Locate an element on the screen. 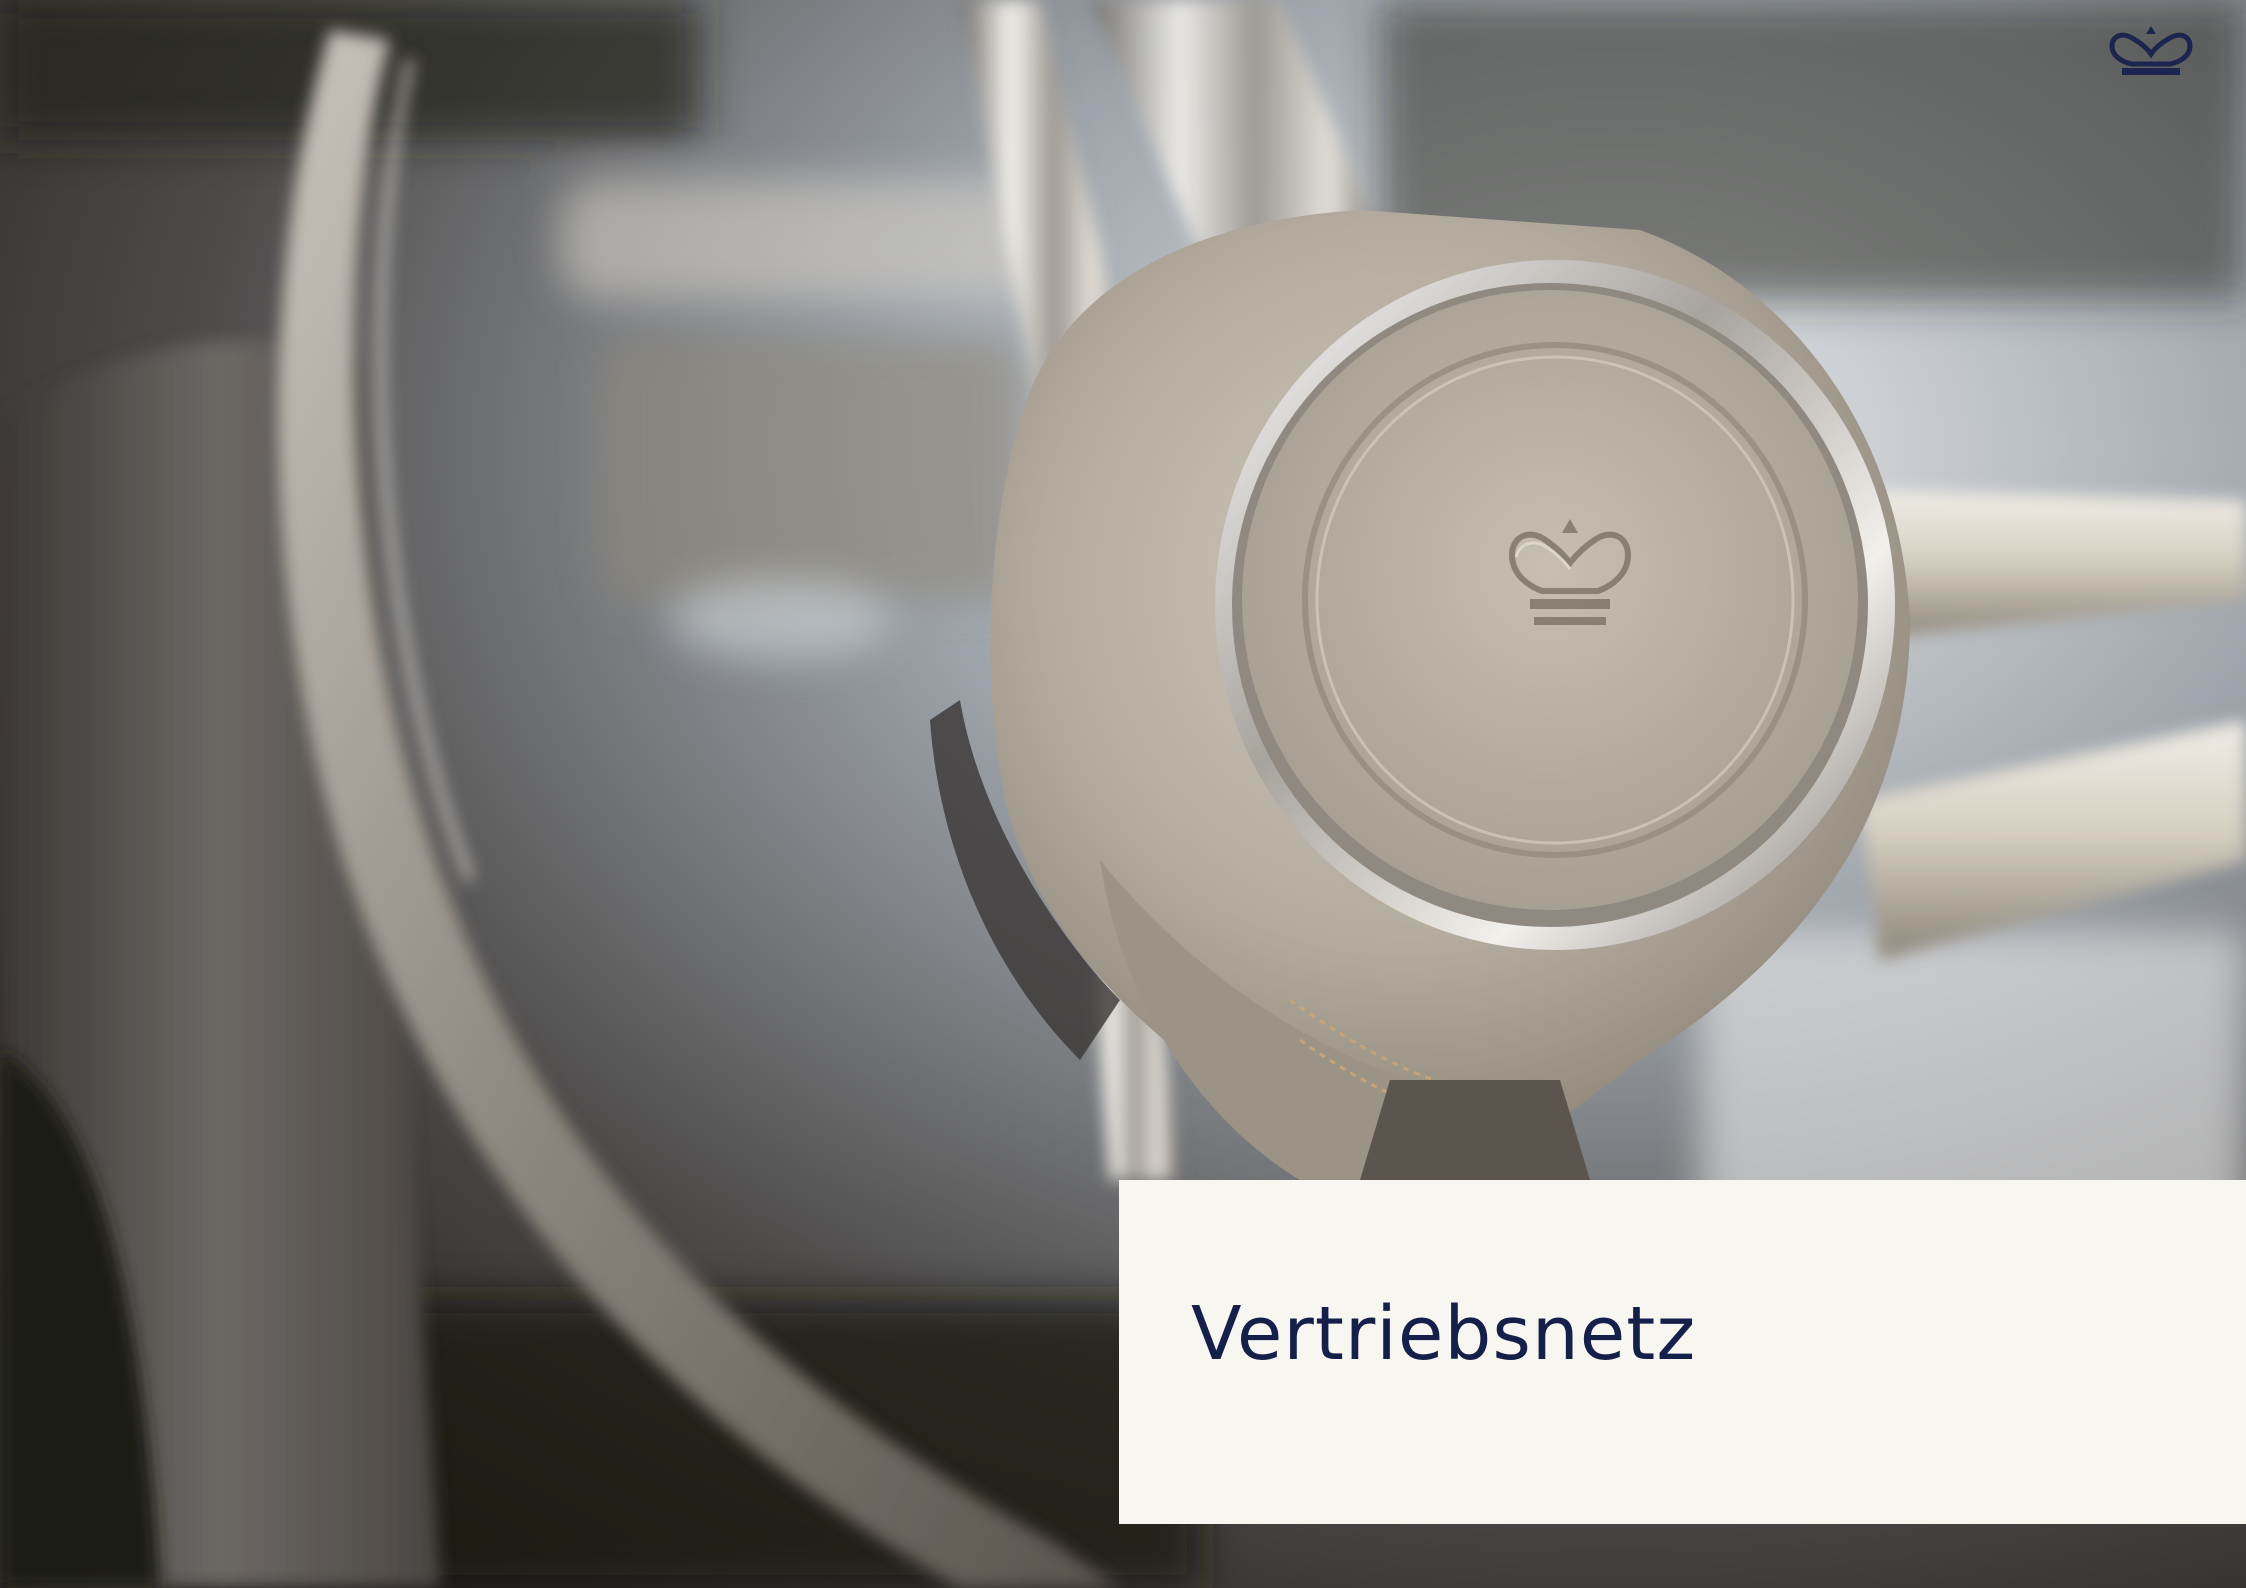 This screenshot has width=2246, height=1588. crown-logo-icon is located at coordinates (2151, 51).